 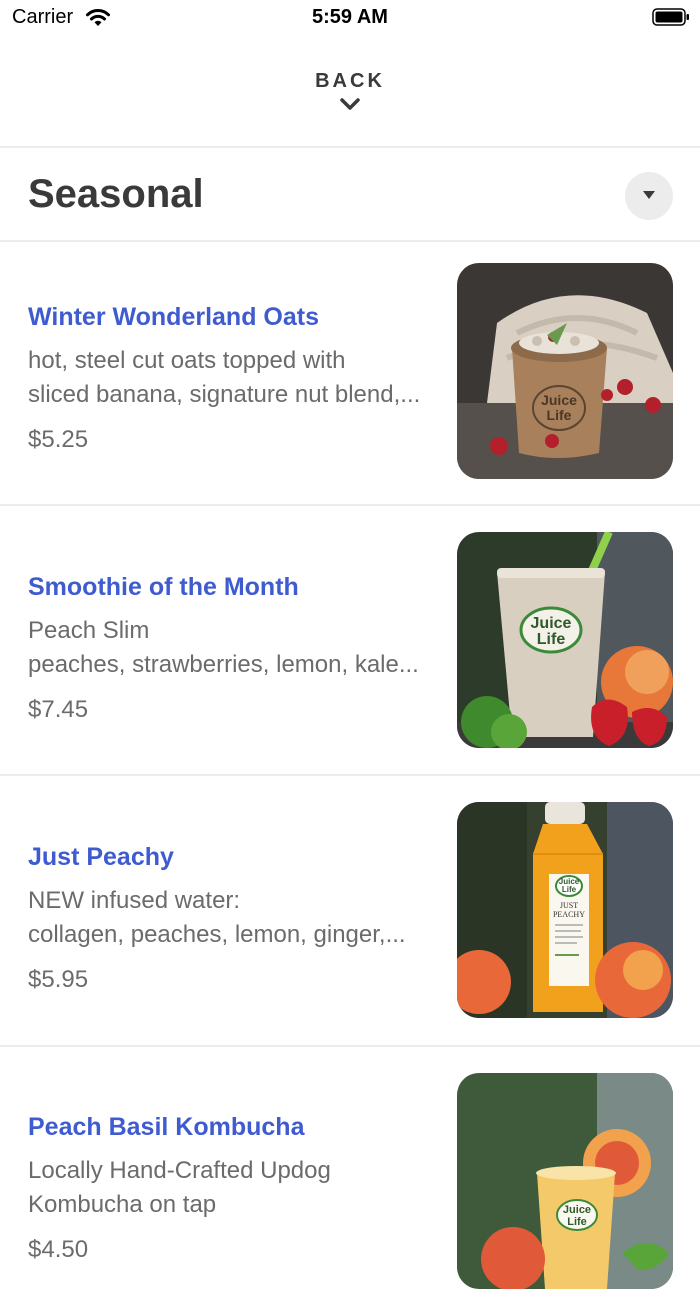 I want to click on item-name: Winter Wonderland Oats, so click(x=174, y=317).